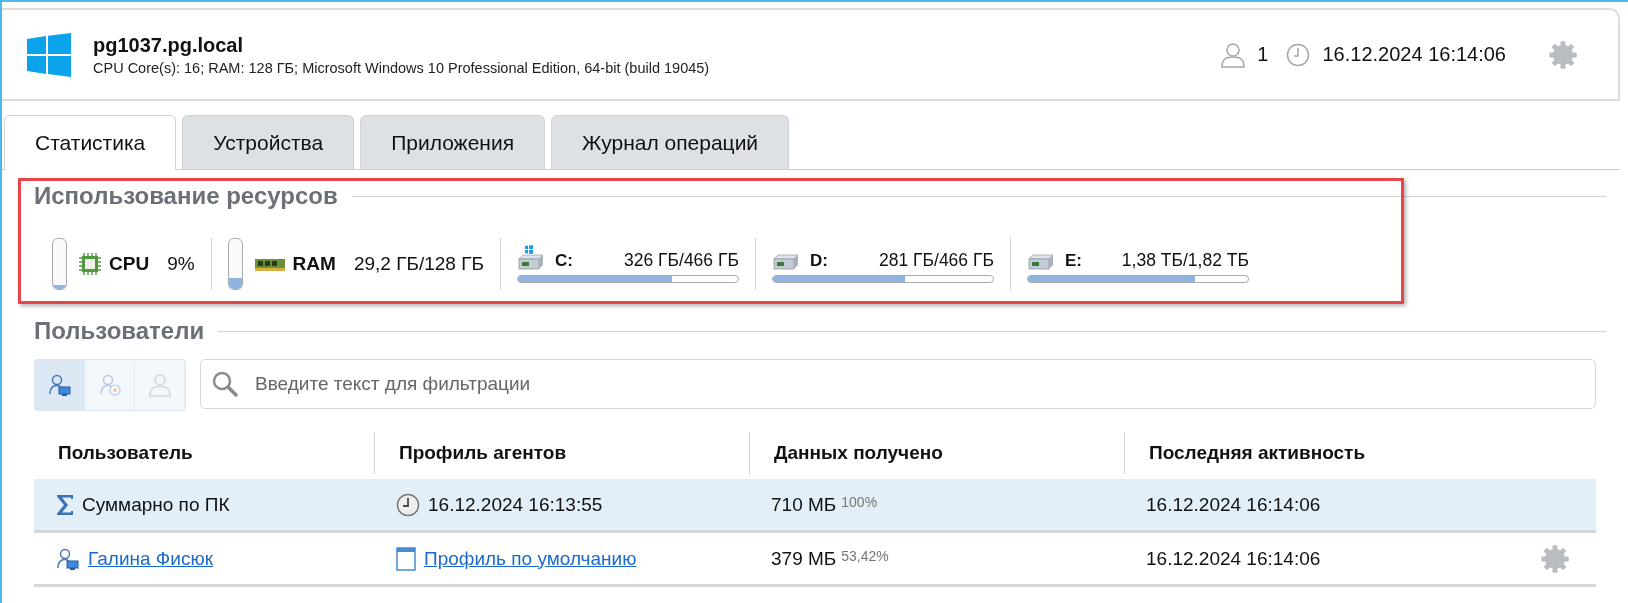 This screenshot has height=603, width=1628. Describe the element at coordinates (269, 264) in the screenshot. I see `memory-module-icon` at that location.